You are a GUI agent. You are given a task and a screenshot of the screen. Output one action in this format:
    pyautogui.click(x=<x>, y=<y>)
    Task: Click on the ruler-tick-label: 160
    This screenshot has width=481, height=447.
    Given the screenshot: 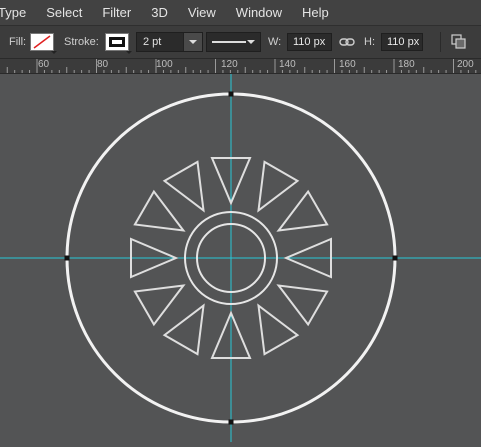 What is the action you would take?
    pyautogui.click(x=347, y=64)
    